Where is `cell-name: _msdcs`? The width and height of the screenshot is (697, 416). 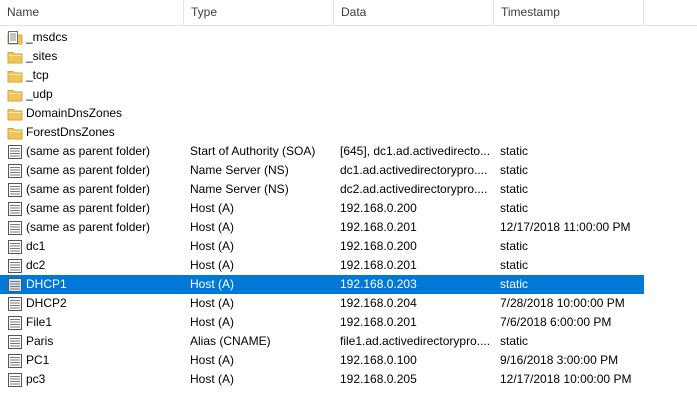
cell-name: _msdcs is located at coordinates (92, 37).